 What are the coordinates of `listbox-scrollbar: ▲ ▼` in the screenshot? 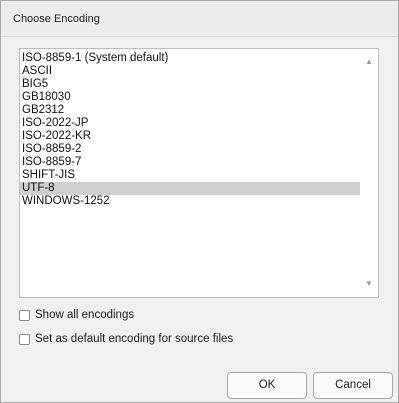 It's located at (369, 173).